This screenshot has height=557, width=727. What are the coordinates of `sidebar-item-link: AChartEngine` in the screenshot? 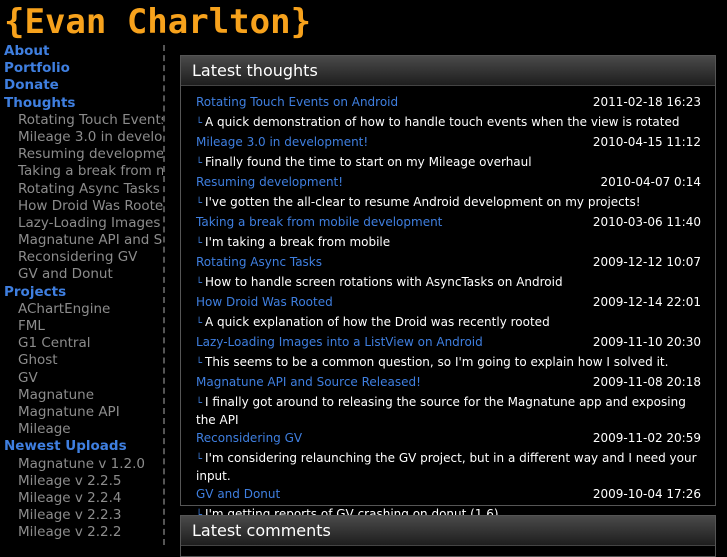 It's located at (81, 309).